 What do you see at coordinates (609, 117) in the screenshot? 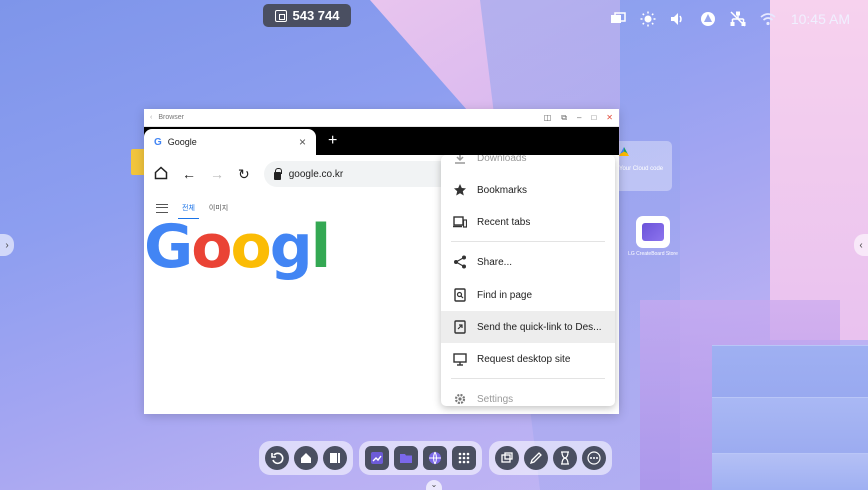
I see `close-icon: ✕` at bounding box center [609, 117].